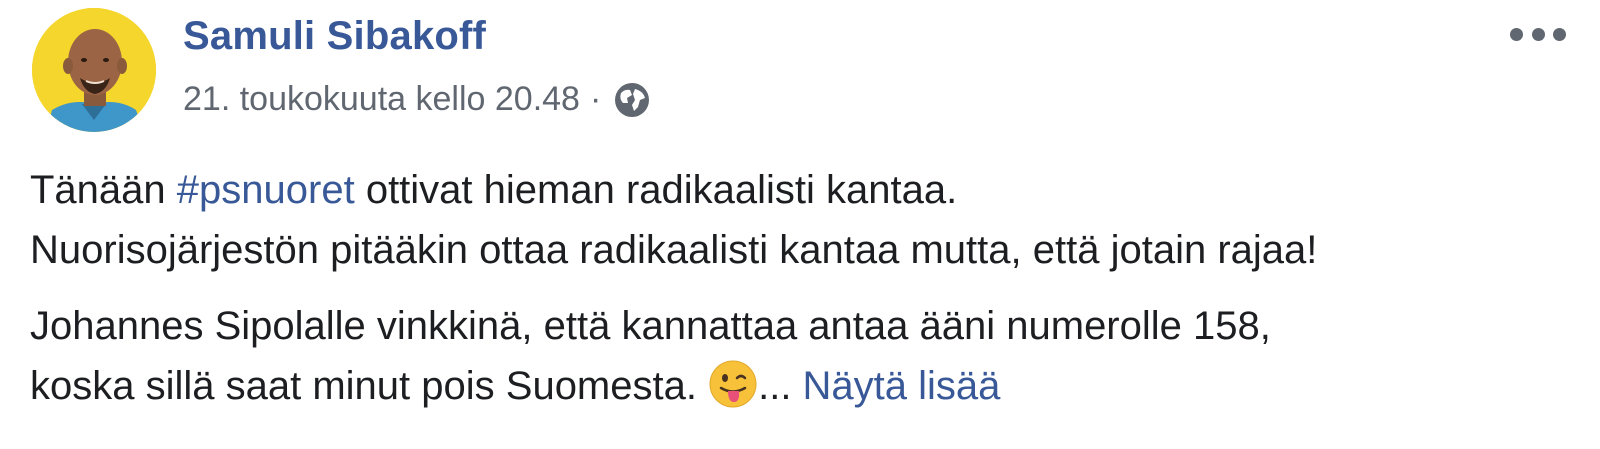 The width and height of the screenshot is (1600, 449). I want to click on author-avatar, so click(94, 70).